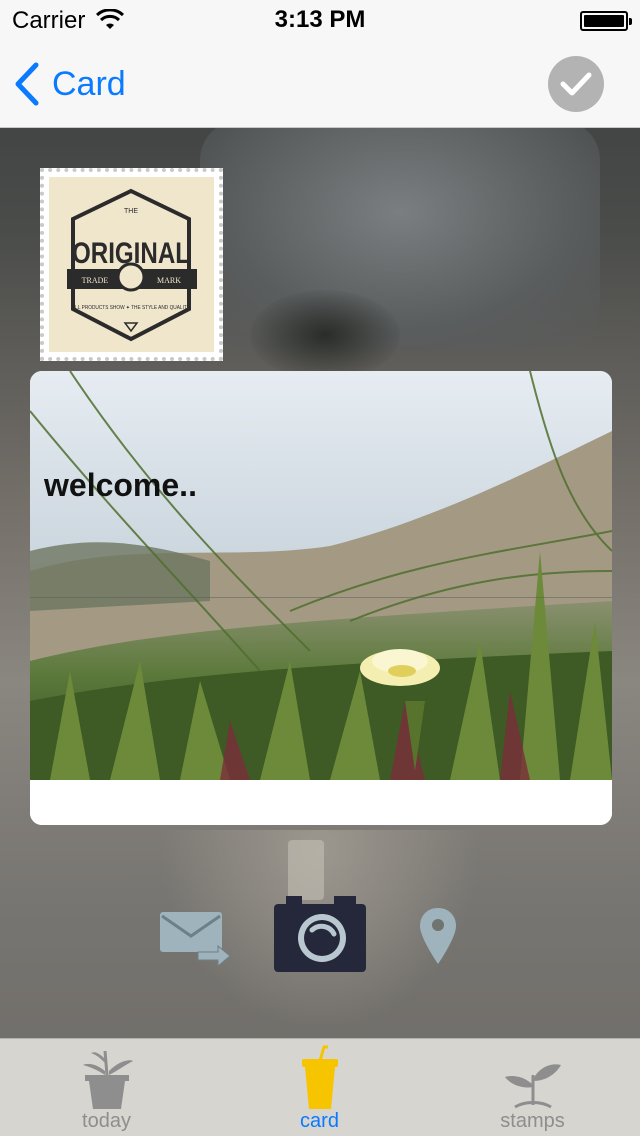  What do you see at coordinates (320, 84) in the screenshot?
I see `navigation-bar: Card` at bounding box center [320, 84].